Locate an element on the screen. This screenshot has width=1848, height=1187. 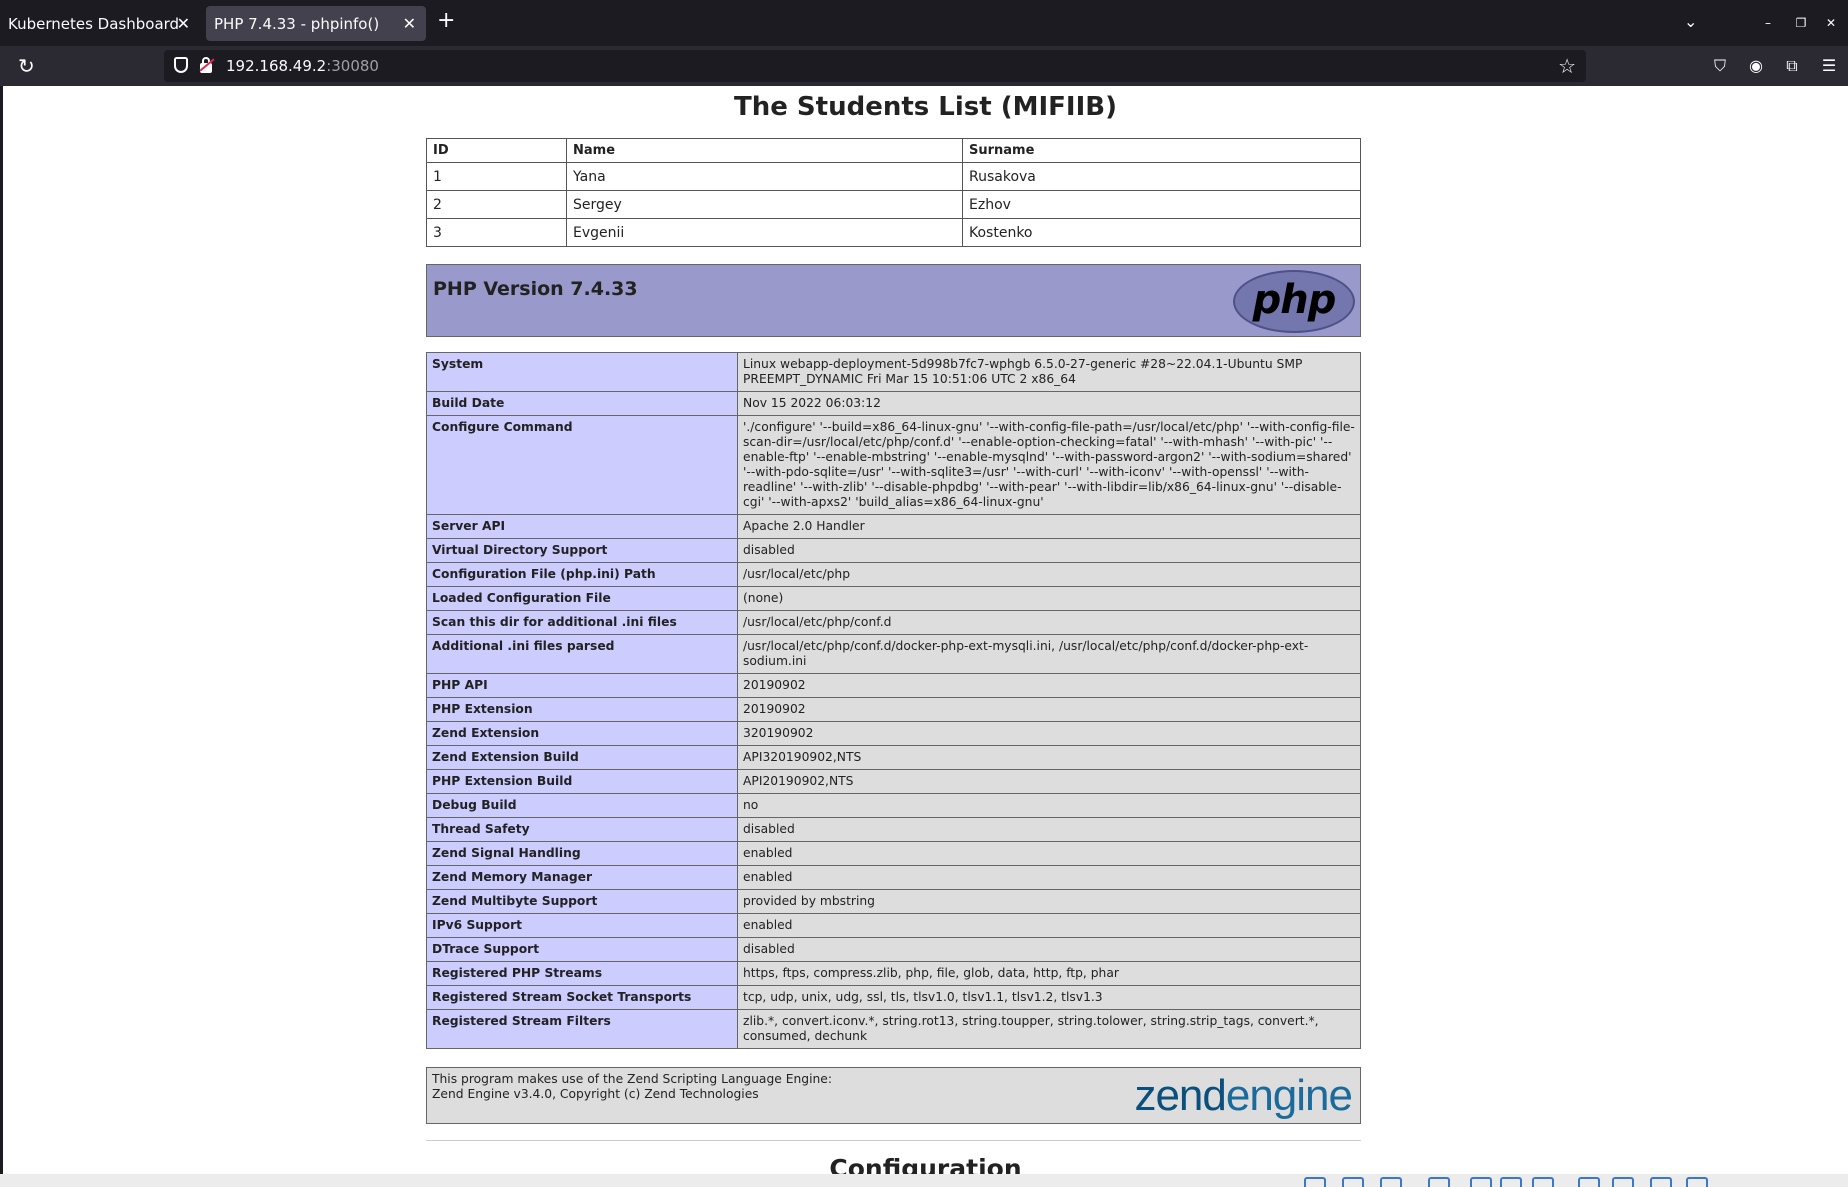
info-key: DTrace Support is located at coordinates (582, 949).